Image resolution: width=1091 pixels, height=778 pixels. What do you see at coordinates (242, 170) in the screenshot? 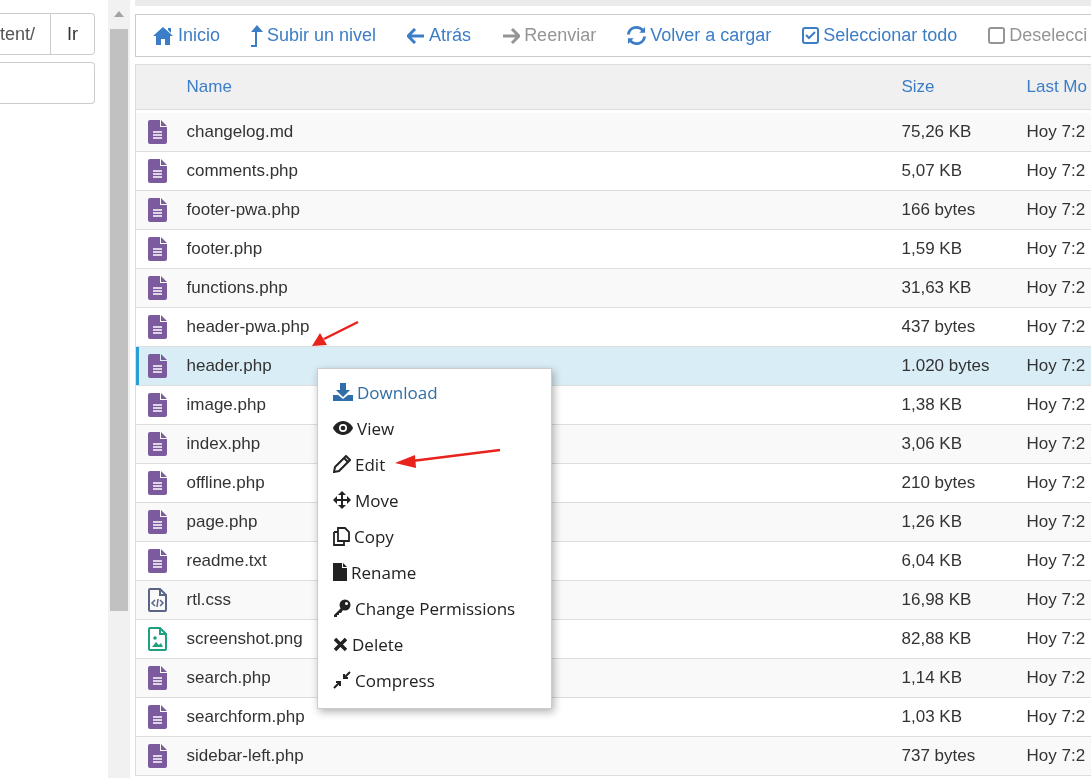
I see `file-name: comments.php` at bounding box center [242, 170].